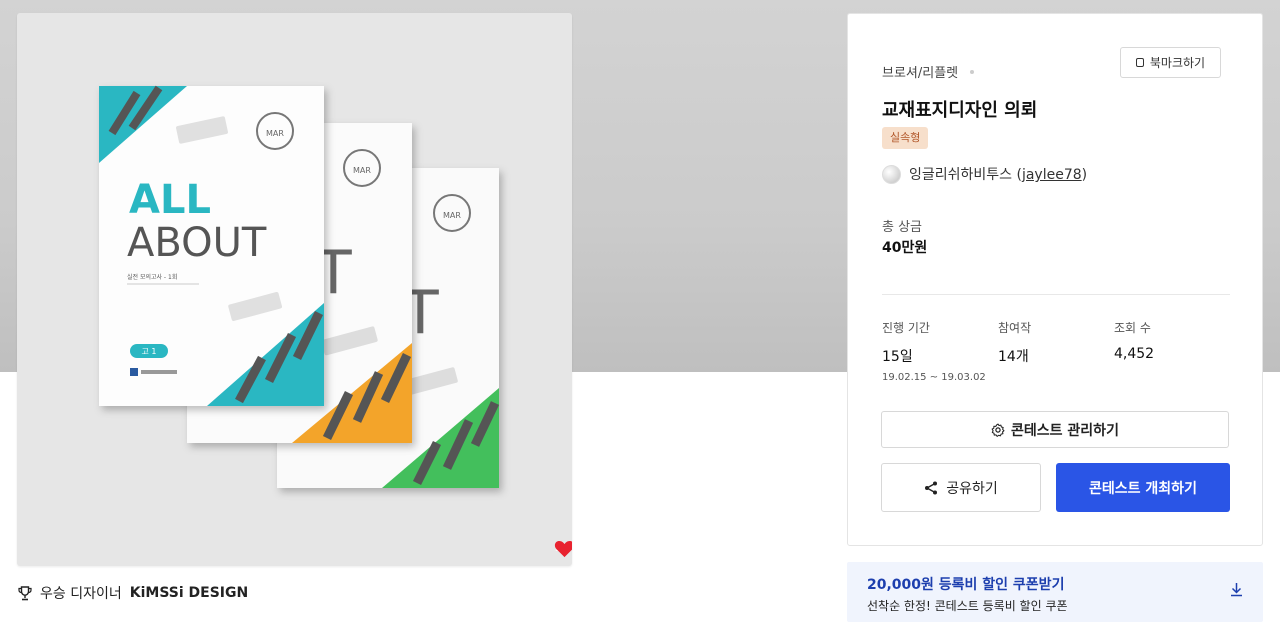 This screenshot has height=632, width=1280. I want to click on grade-tag: 고 1, so click(149, 351).